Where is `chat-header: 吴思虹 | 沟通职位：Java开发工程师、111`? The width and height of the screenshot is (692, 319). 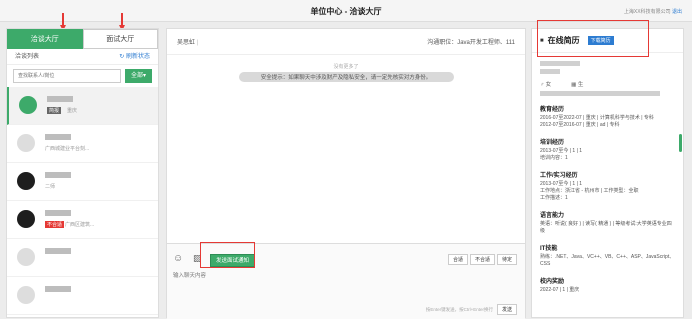
chat-header: 吴思虹 | 沟通职位：Java开发工程师、111 is located at coordinates (346, 42).